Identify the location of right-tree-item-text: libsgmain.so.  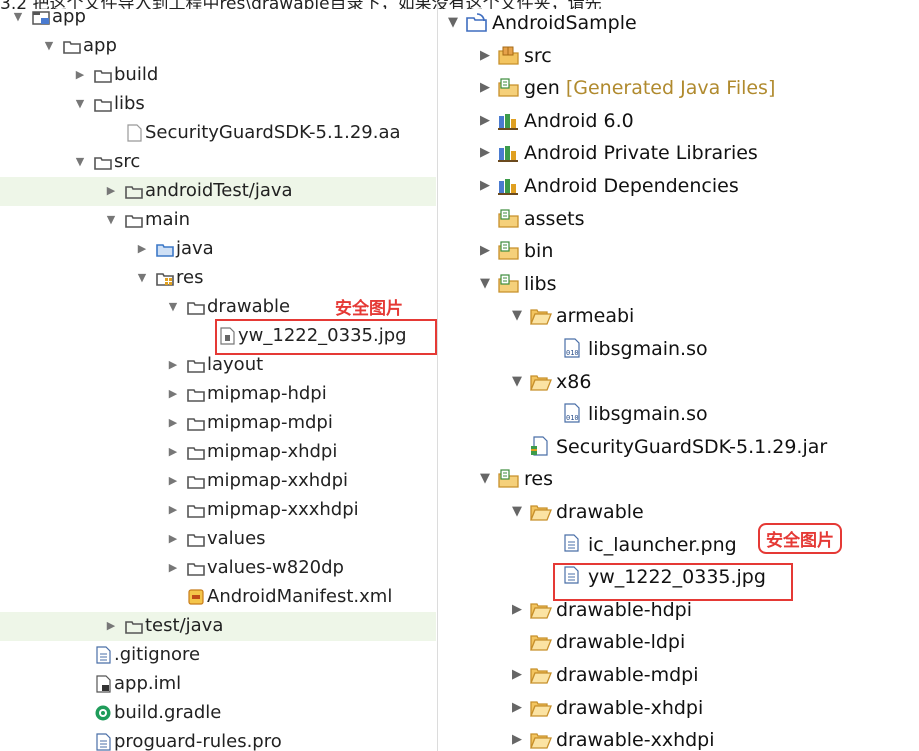
(648, 414).